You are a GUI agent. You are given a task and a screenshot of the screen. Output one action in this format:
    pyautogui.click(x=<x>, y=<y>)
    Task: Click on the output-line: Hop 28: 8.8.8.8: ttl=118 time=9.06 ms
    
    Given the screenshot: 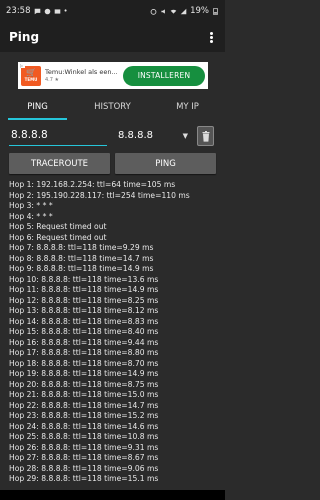 What is the action you would take?
    pyautogui.click(x=84, y=468)
    